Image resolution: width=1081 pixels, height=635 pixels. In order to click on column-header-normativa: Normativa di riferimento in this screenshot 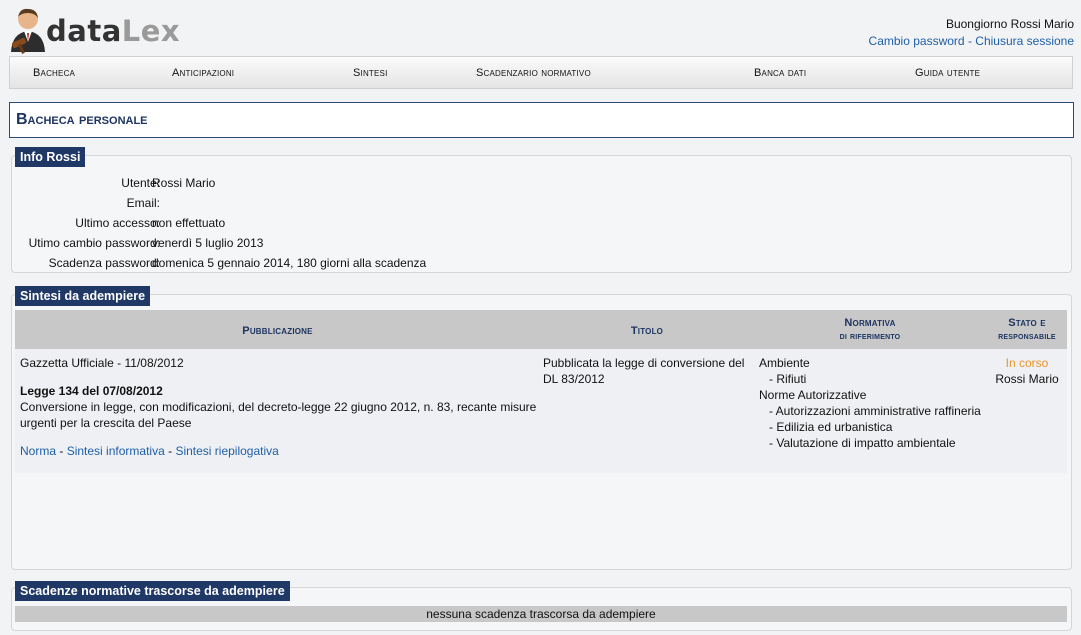, I will do `click(870, 329)`.